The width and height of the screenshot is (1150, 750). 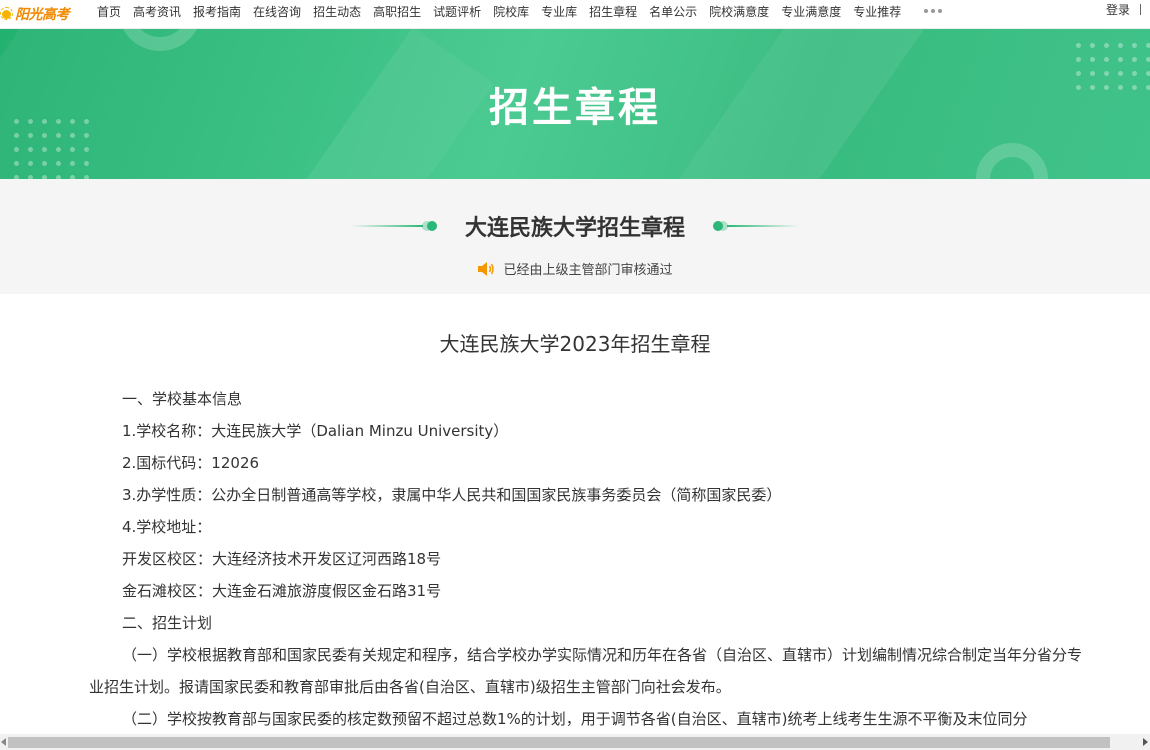 I want to click on decor-dot-left, so click(x=429, y=226).